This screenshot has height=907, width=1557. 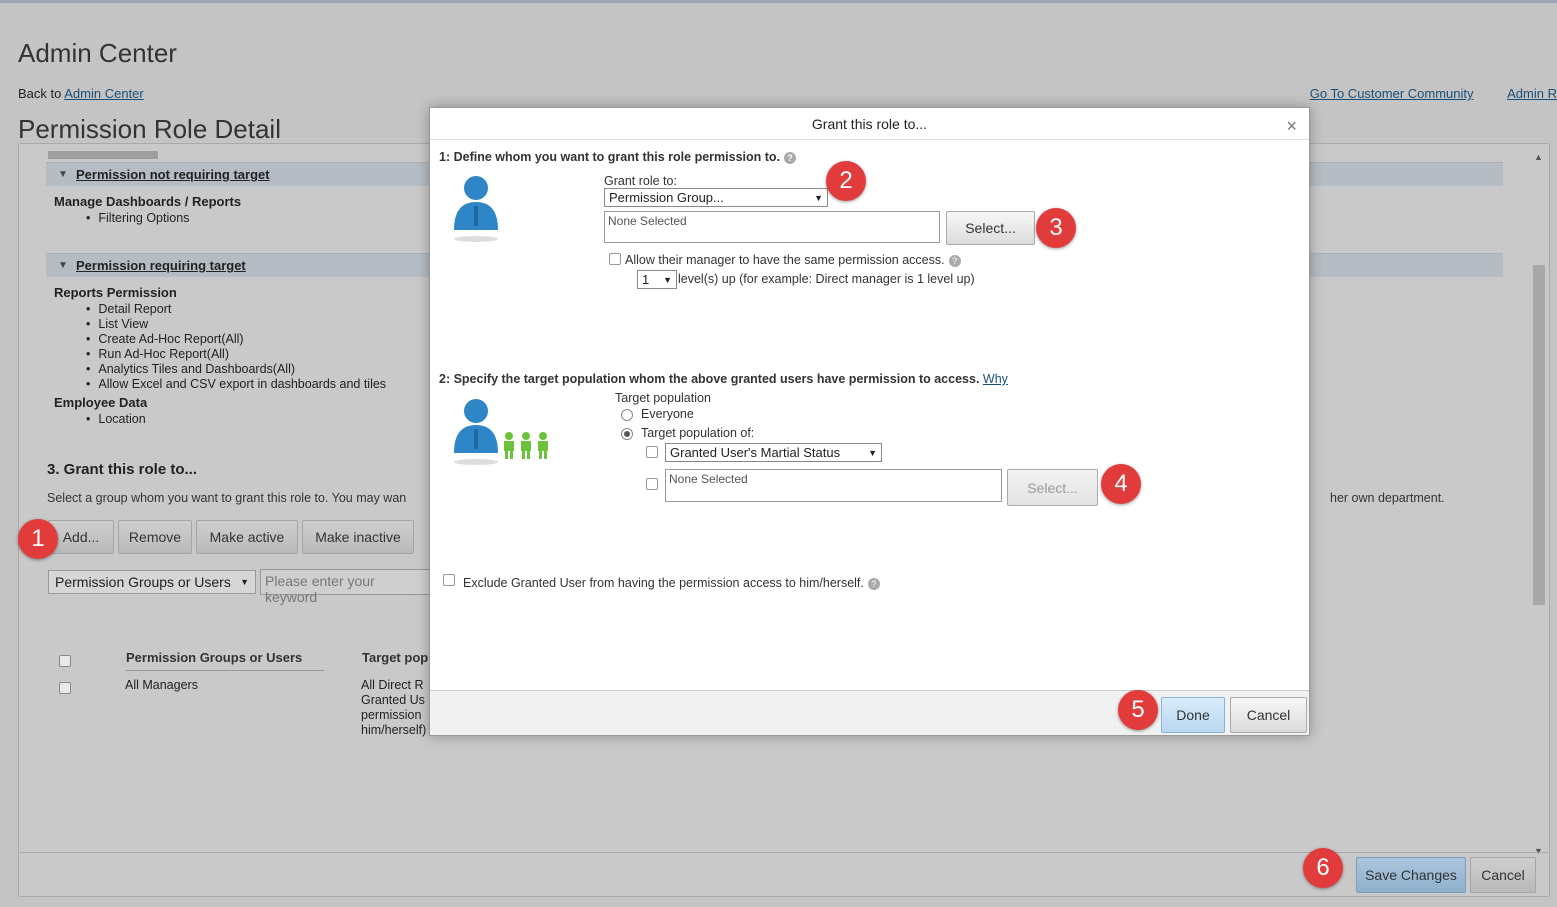 I want to click on filter-type-select: Permission Groups or Users ▼, so click(x=152, y=582).